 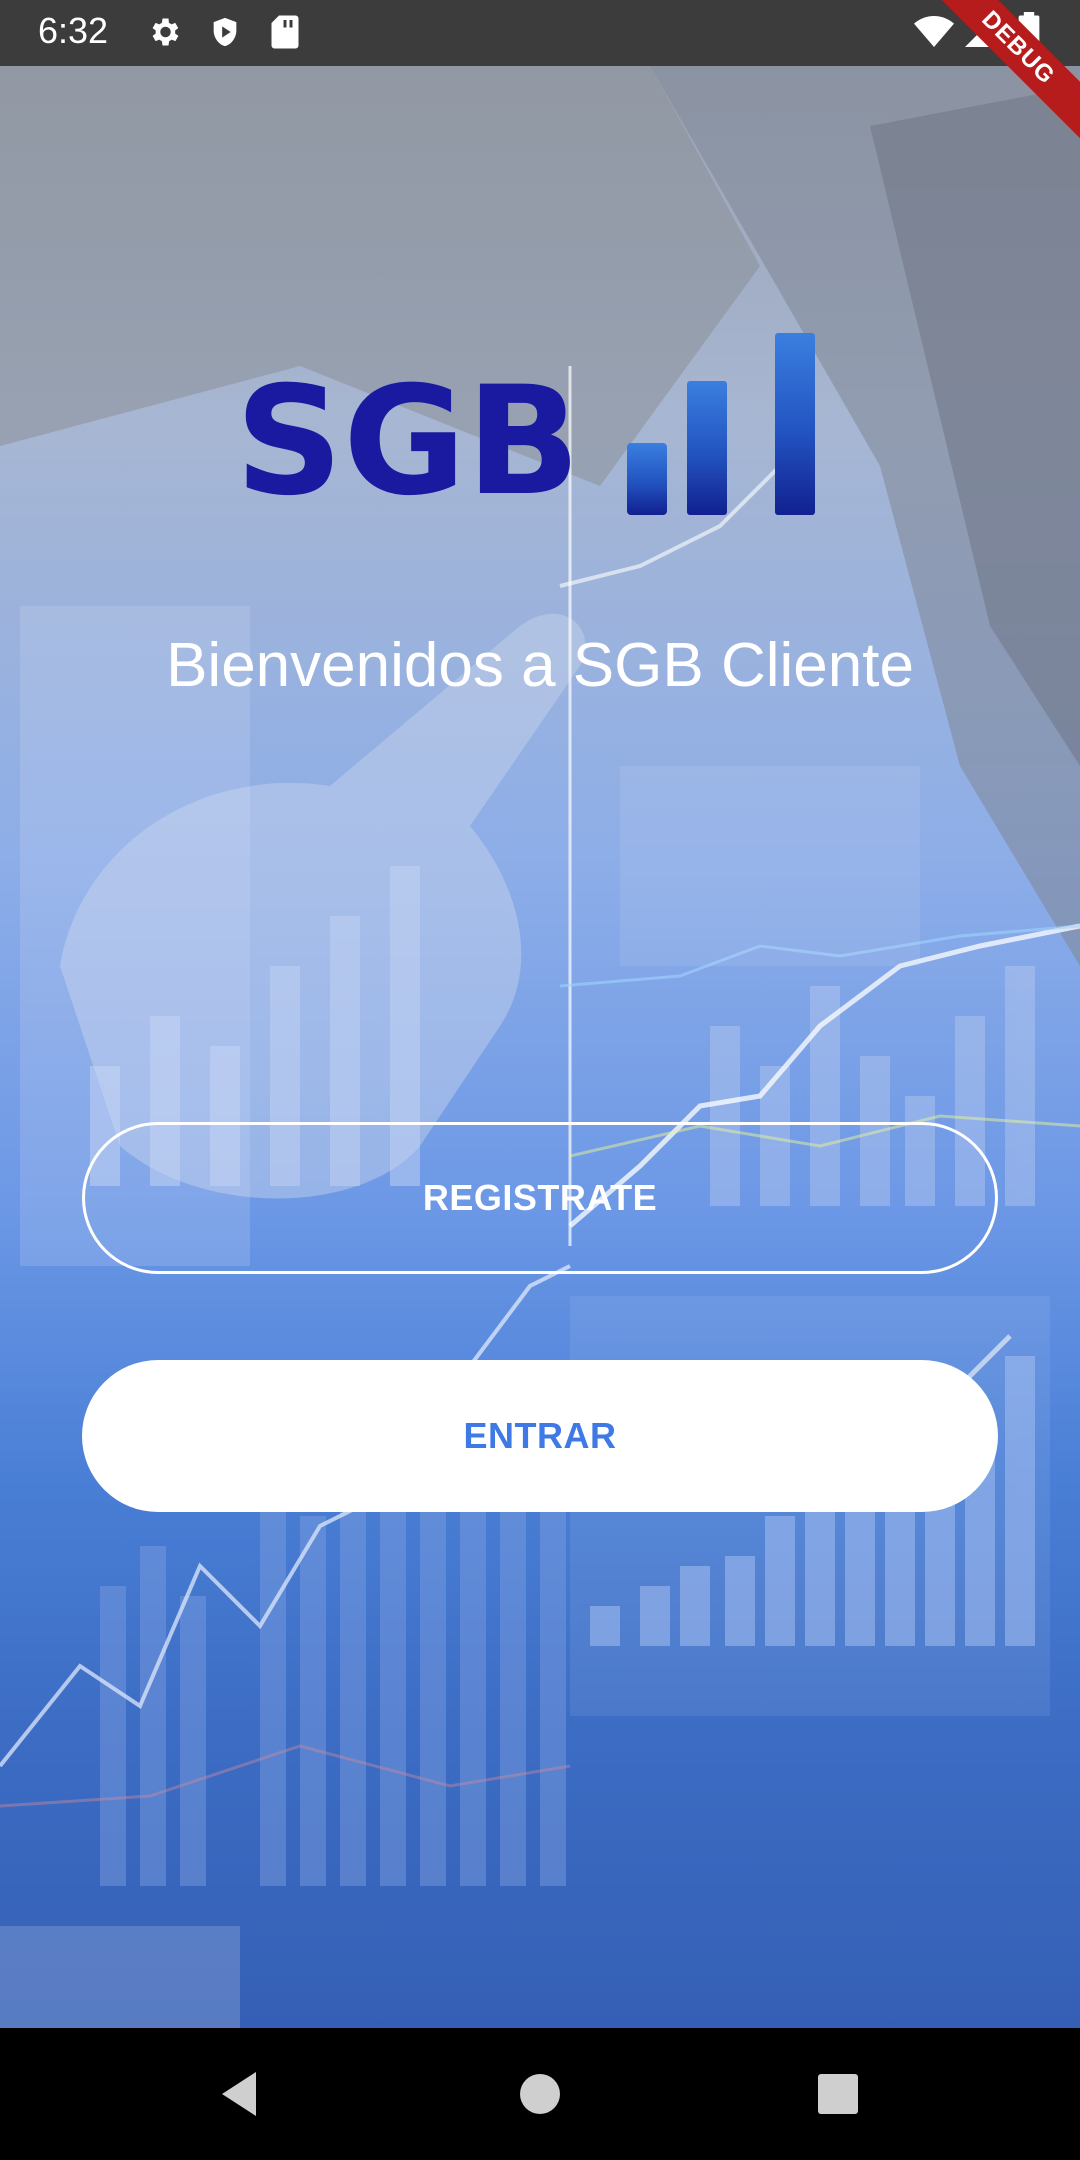 What do you see at coordinates (164, 34) in the screenshot?
I see `settings-icon` at bounding box center [164, 34].